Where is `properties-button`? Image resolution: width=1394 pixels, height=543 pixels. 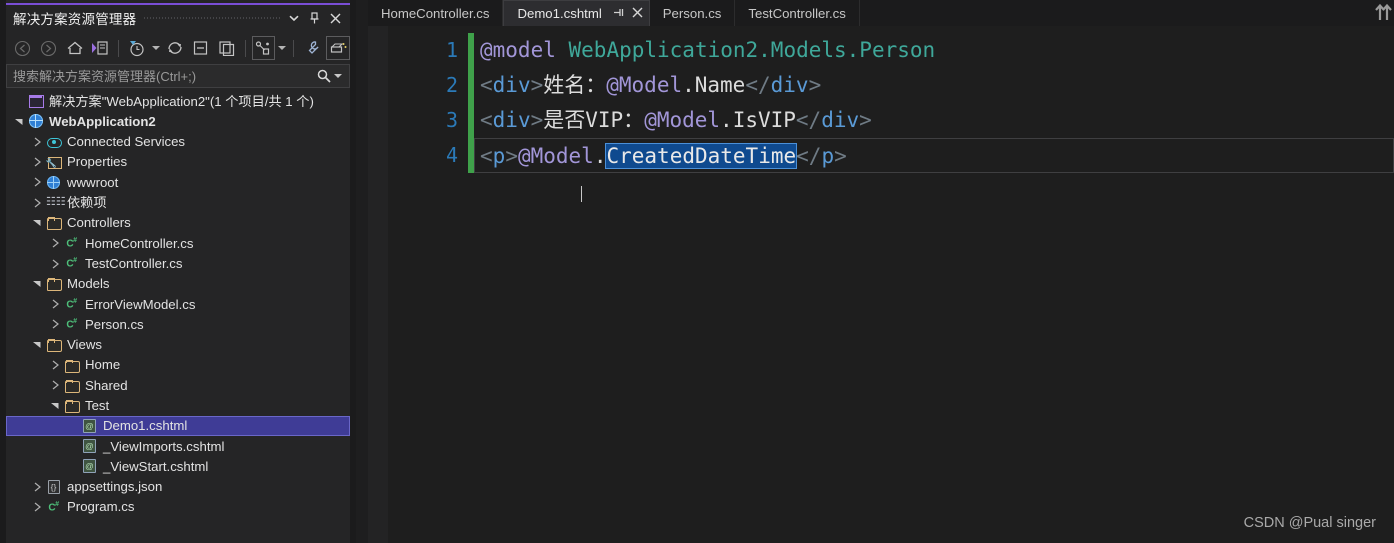 properties-button is located at coordinates (312, 48).